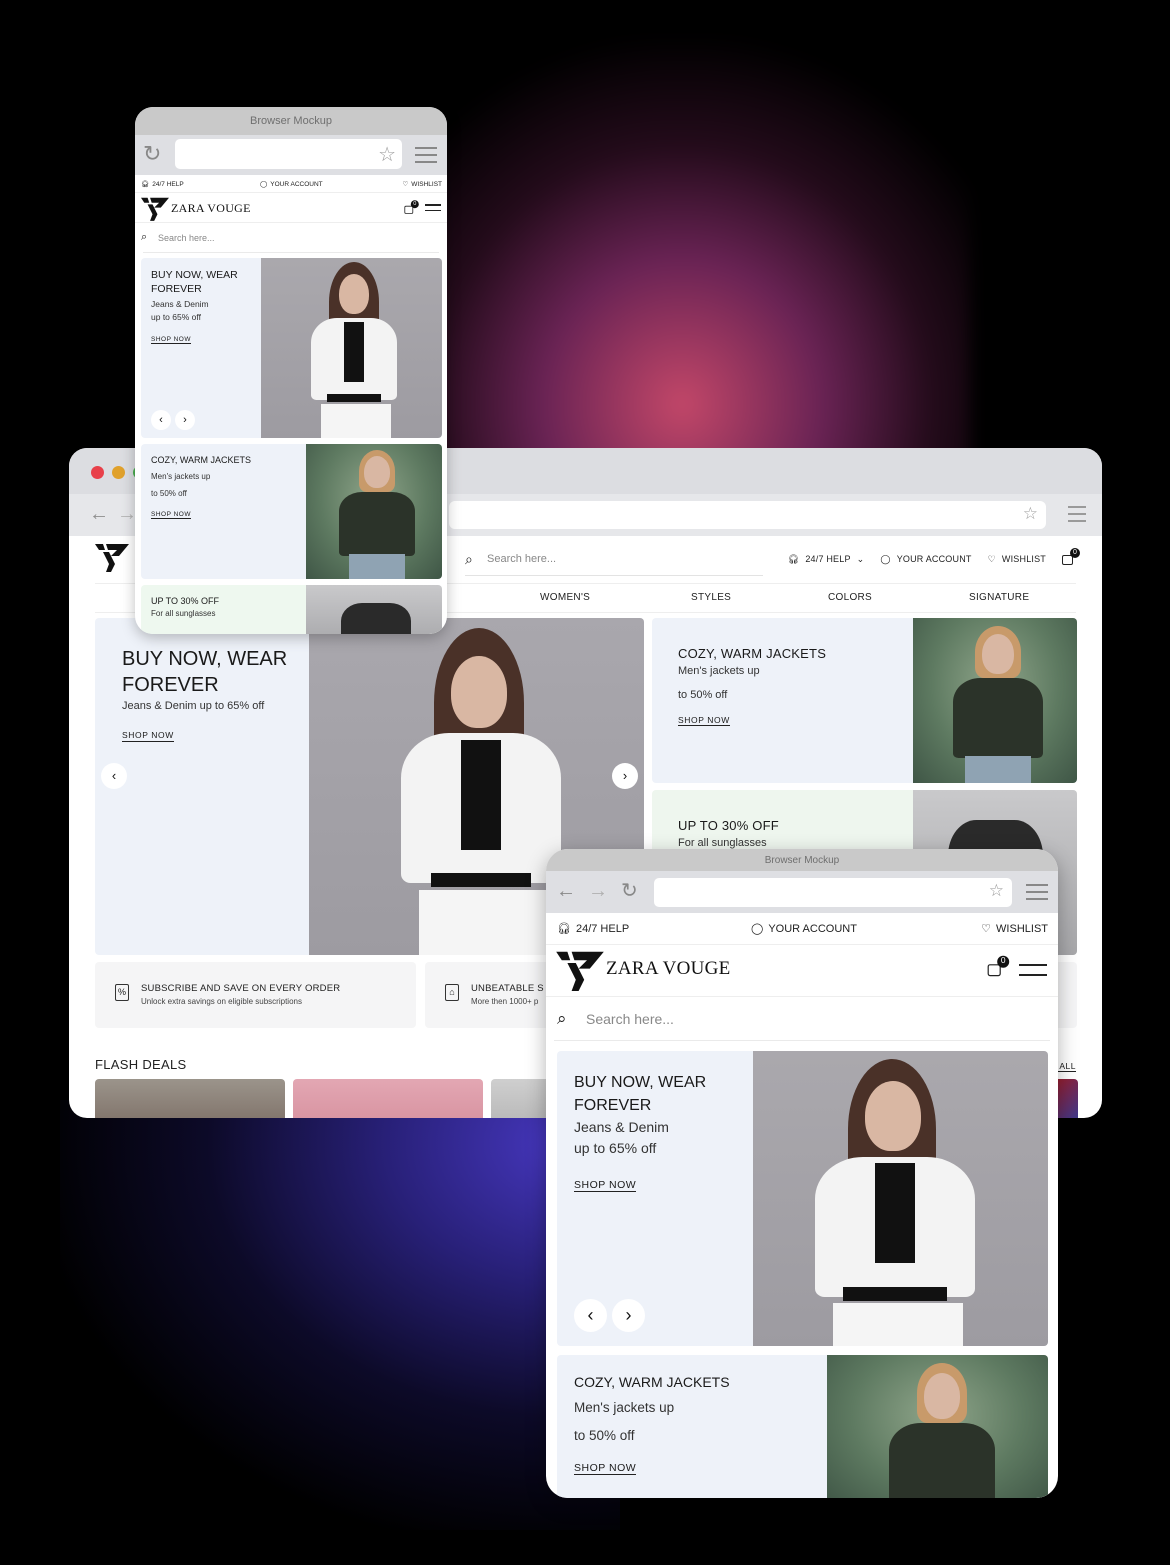 Image resolution: width=1170 pixels, height=1565 pixels. What do you see at coordinates (193, 706) in the screenshot?
I see `hero-subtitle: Jeans & Denim up to 65% off` at bounding box center [193, 706].